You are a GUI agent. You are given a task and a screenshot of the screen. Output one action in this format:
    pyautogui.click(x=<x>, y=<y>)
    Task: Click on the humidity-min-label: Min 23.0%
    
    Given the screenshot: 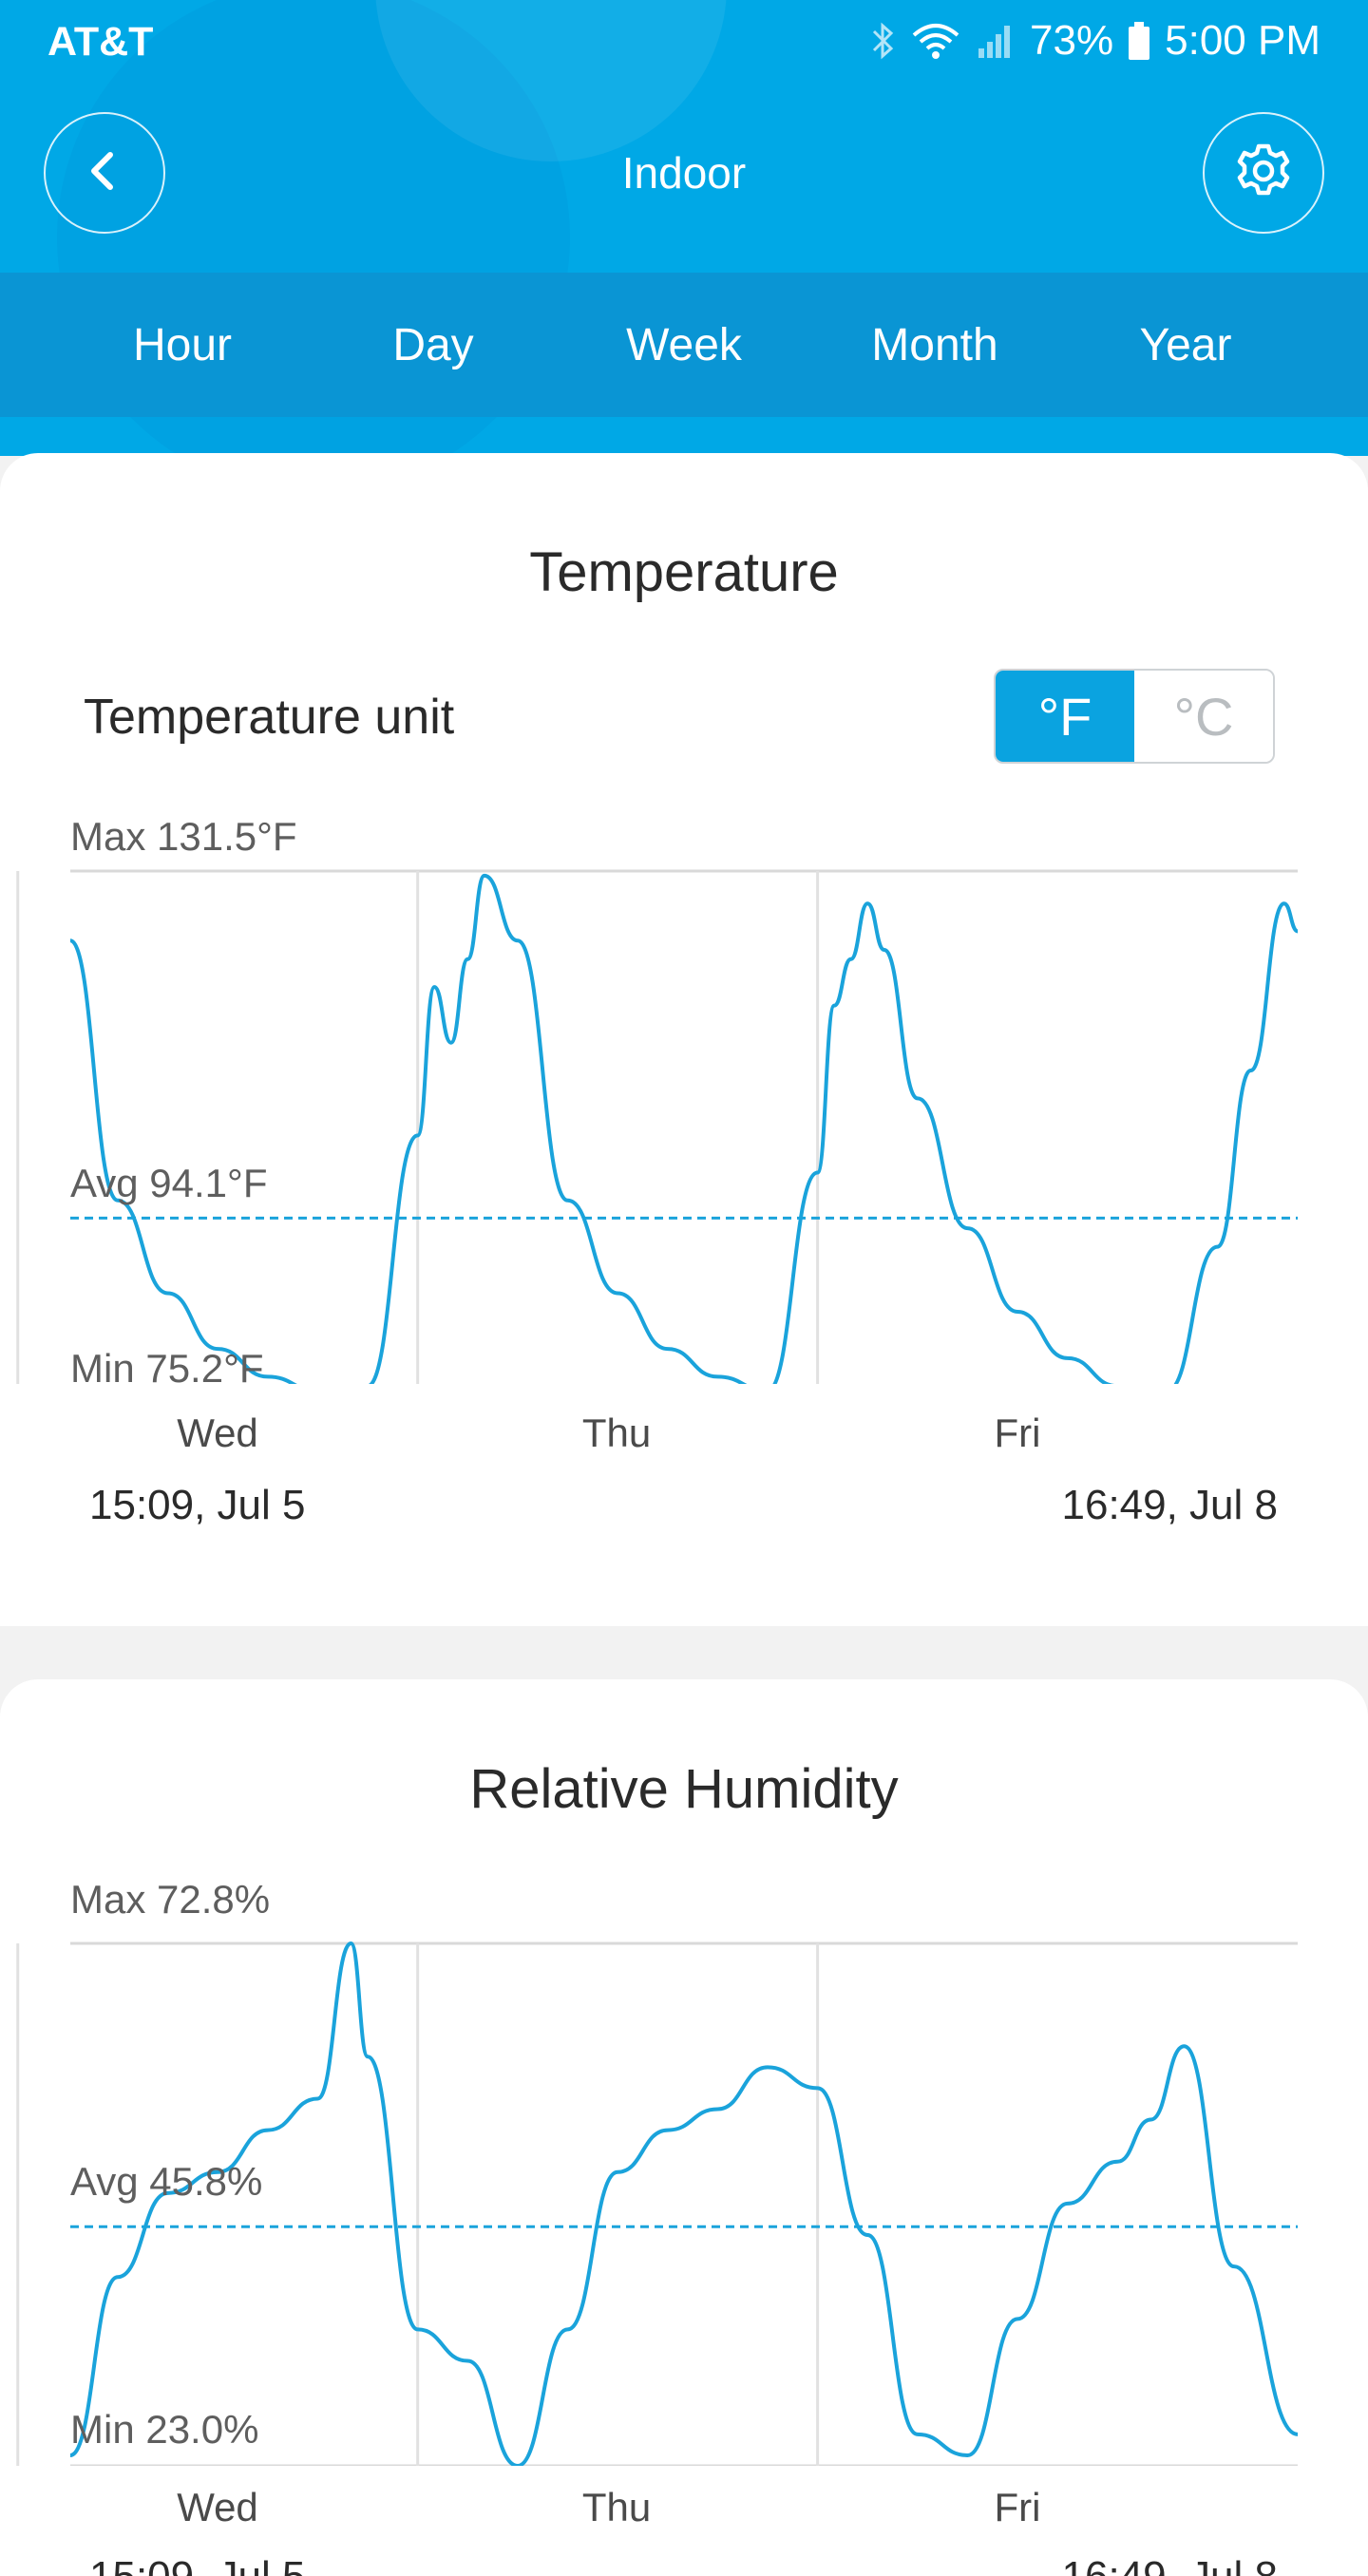 What is the action you would take?
    pyautogui.click(x=164, y=2429)
    